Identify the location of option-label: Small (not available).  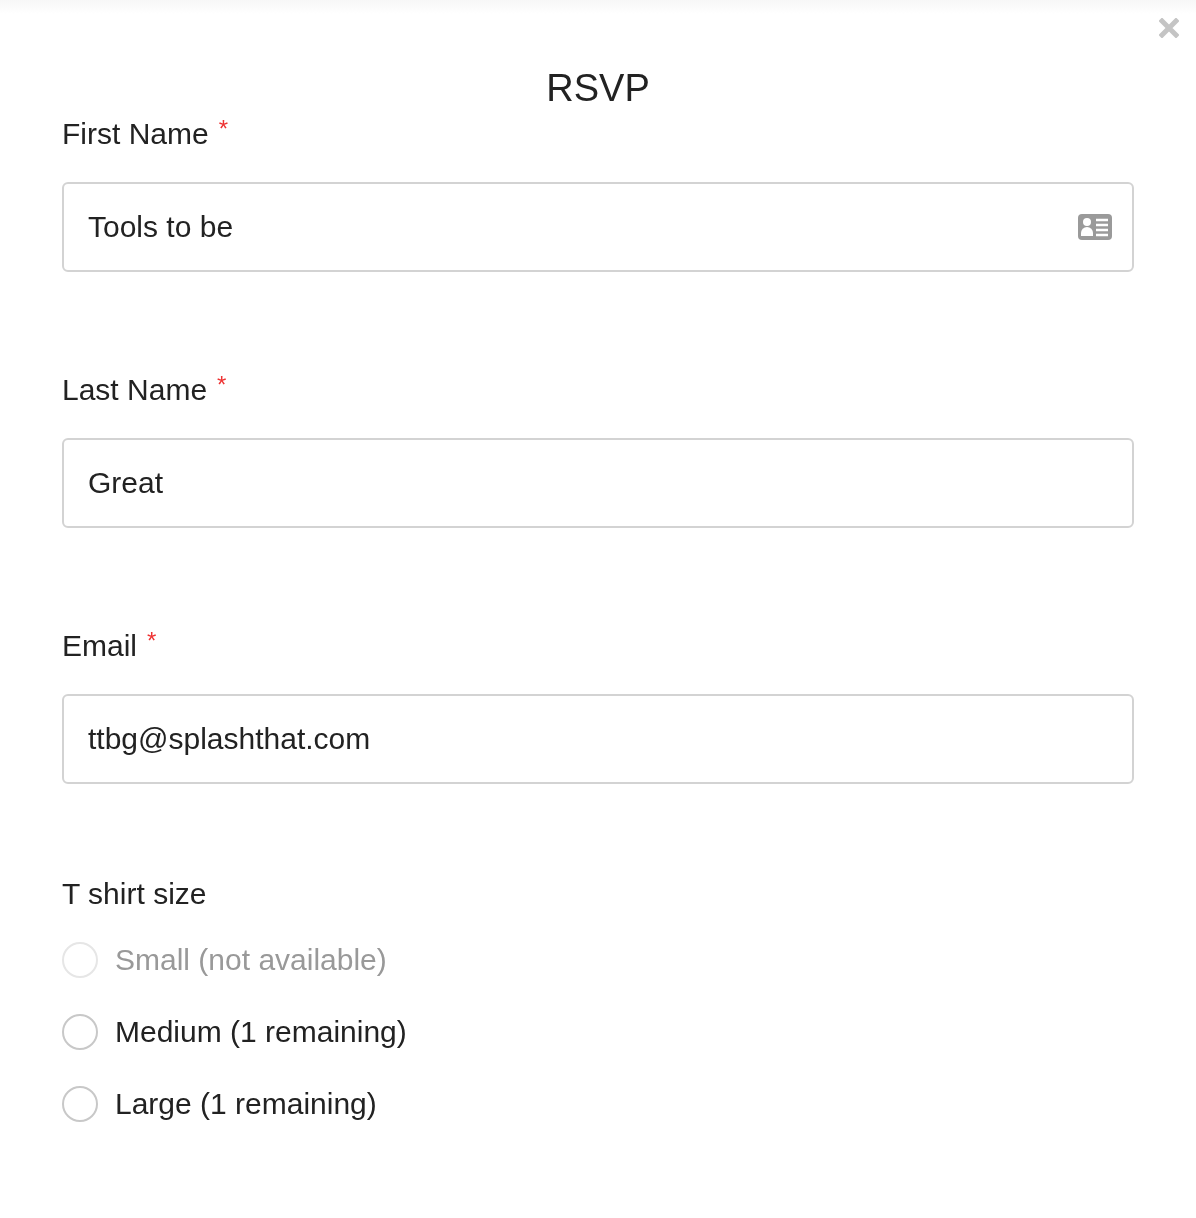
(251, 960).